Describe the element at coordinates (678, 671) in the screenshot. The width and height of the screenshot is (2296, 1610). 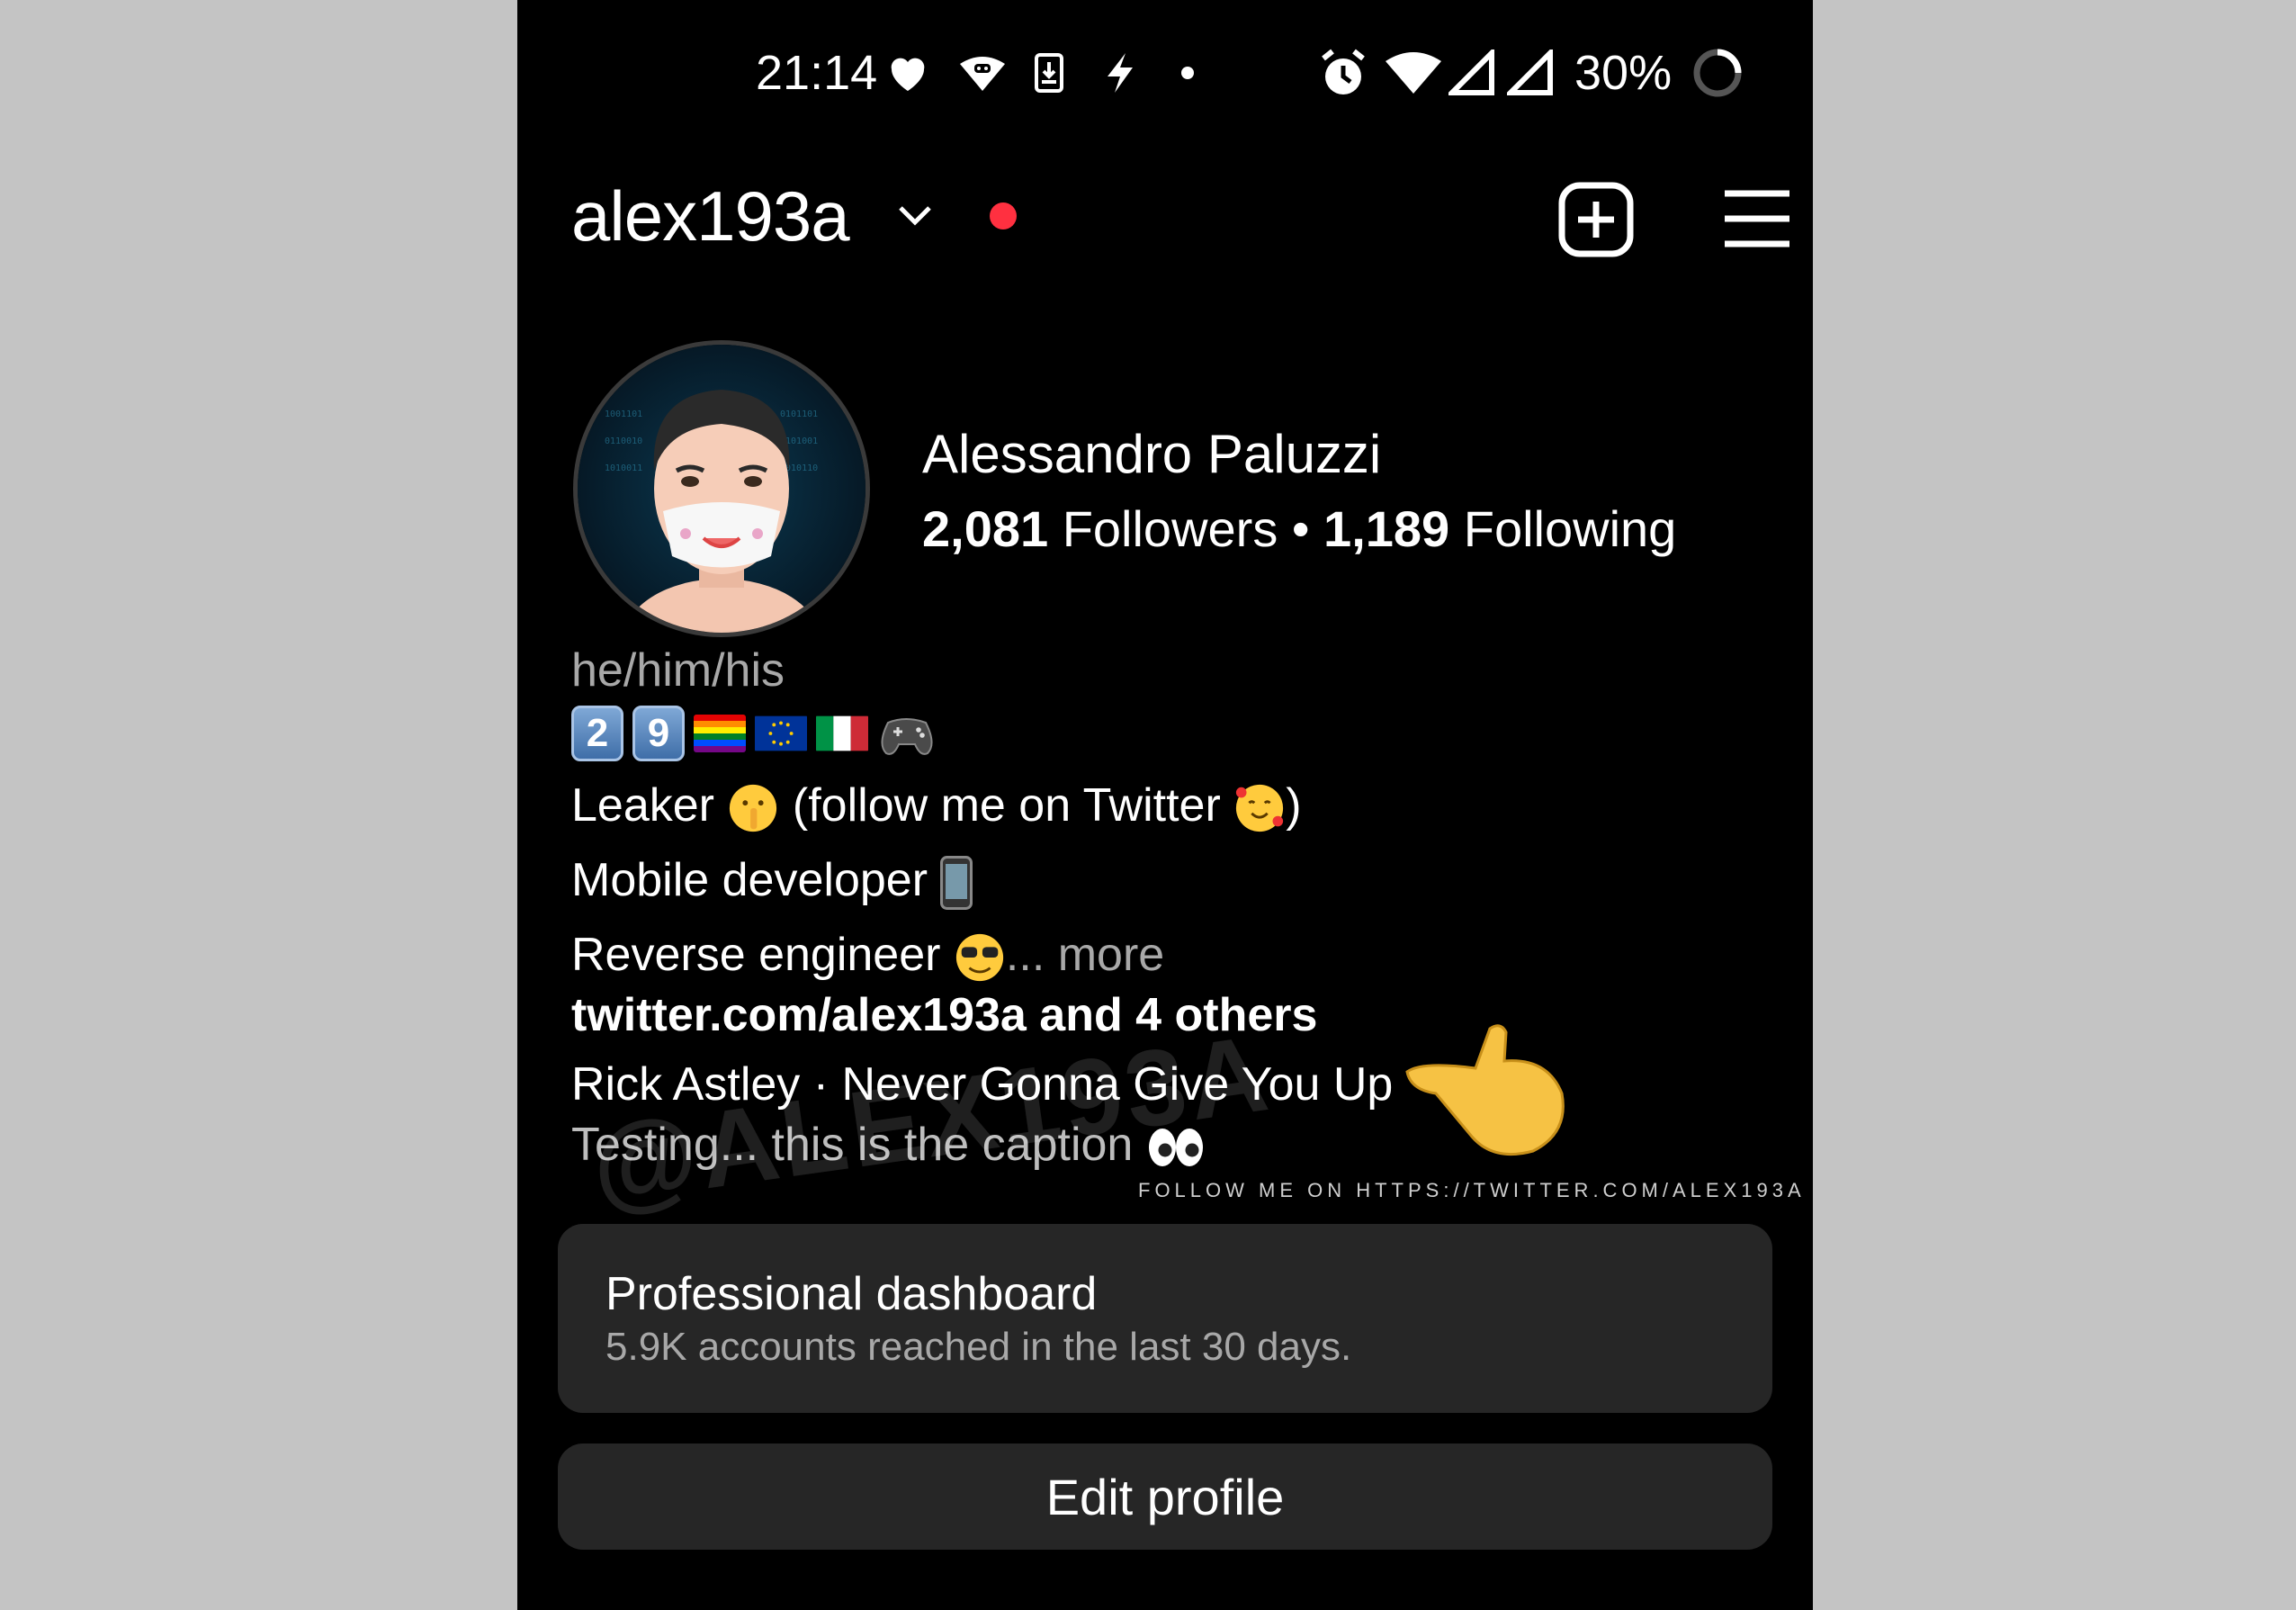
I see `pronouns: he/him/his` at that location.